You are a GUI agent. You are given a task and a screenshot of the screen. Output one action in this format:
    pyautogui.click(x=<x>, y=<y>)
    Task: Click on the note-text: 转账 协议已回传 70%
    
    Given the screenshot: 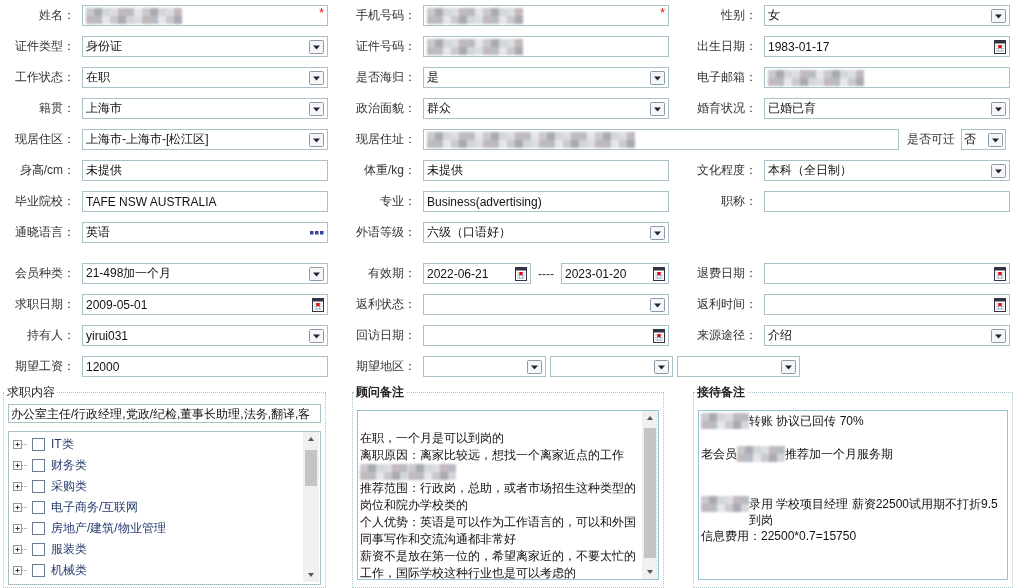 What is the action you would take?
    pyautogui.click(x=806, y=421)
    